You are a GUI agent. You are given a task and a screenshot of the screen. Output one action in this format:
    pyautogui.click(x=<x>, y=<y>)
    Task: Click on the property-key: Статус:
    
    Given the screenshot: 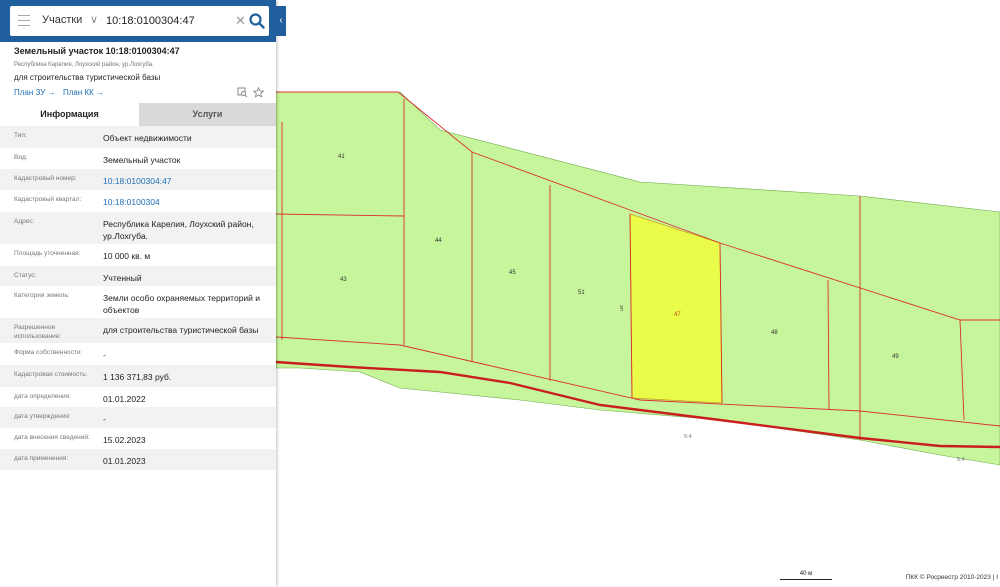 What is the action you would take?
    pyautogui.click(x=25, y=275)
    